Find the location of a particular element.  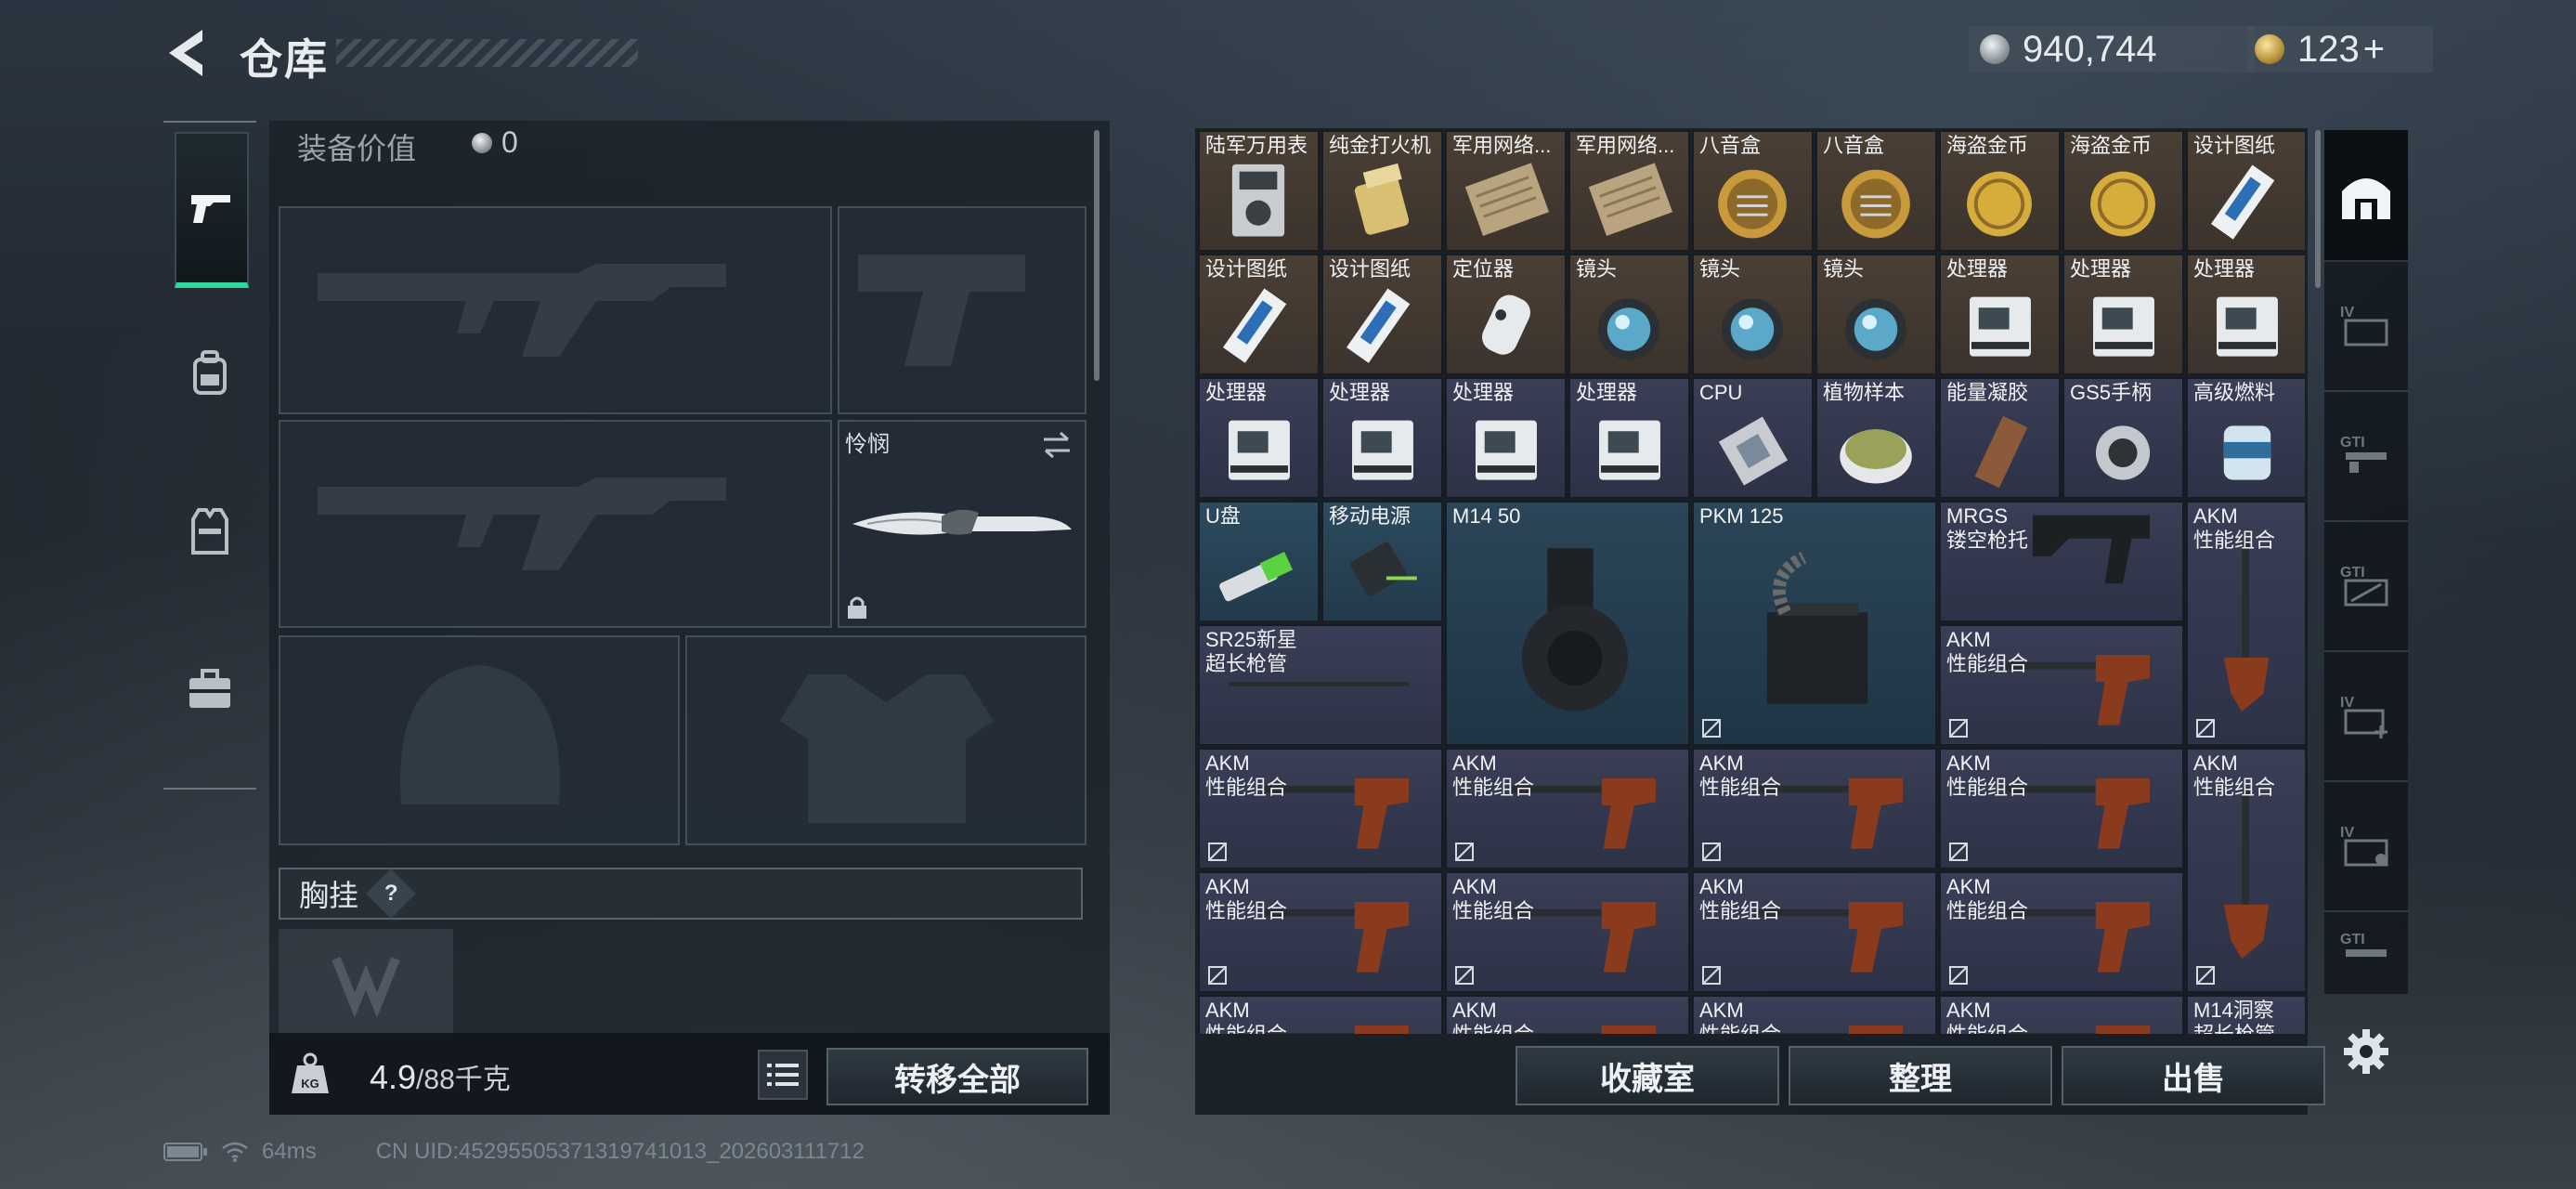

tab-storage-3: GTI is located at coordinates (2366, 586).